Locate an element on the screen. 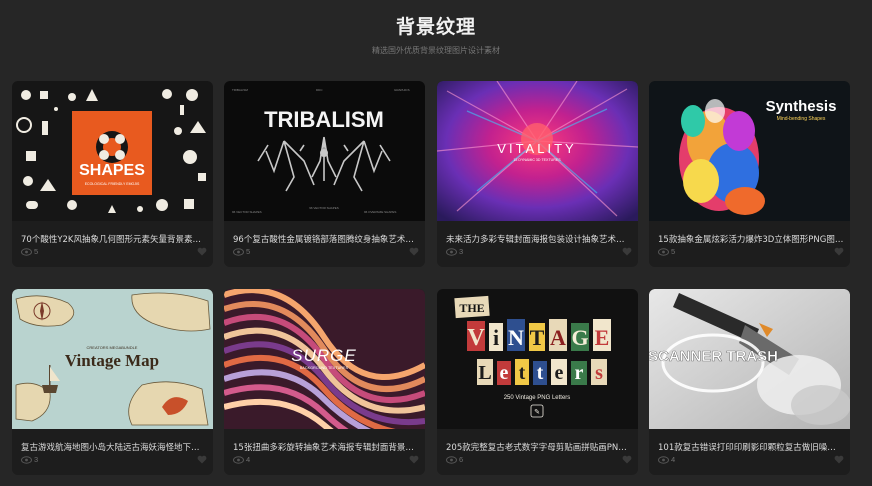  page-subtitle: 精选国外优质背景纹理图片设计素材 is located at coordinates (436, 50).